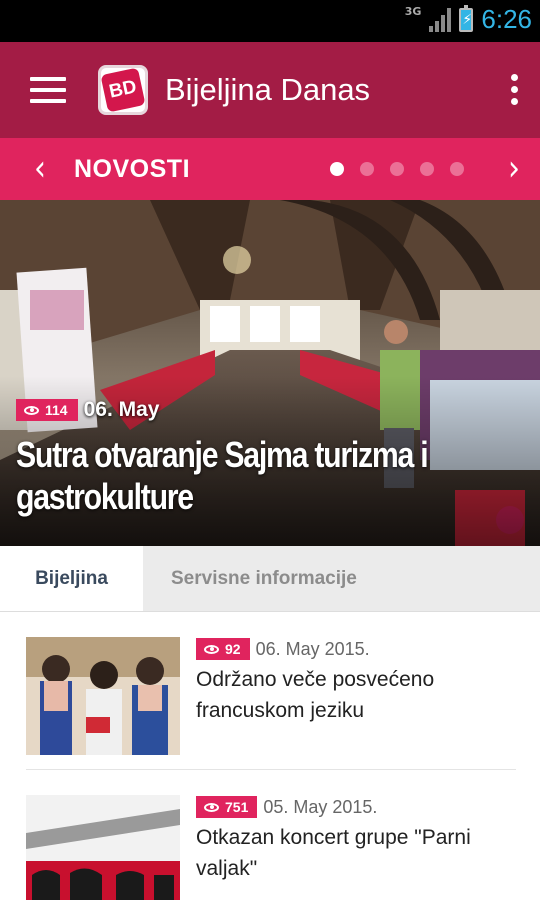  I want to click on status-icons: 3G ⚡ 6:26, so click(468, 19).